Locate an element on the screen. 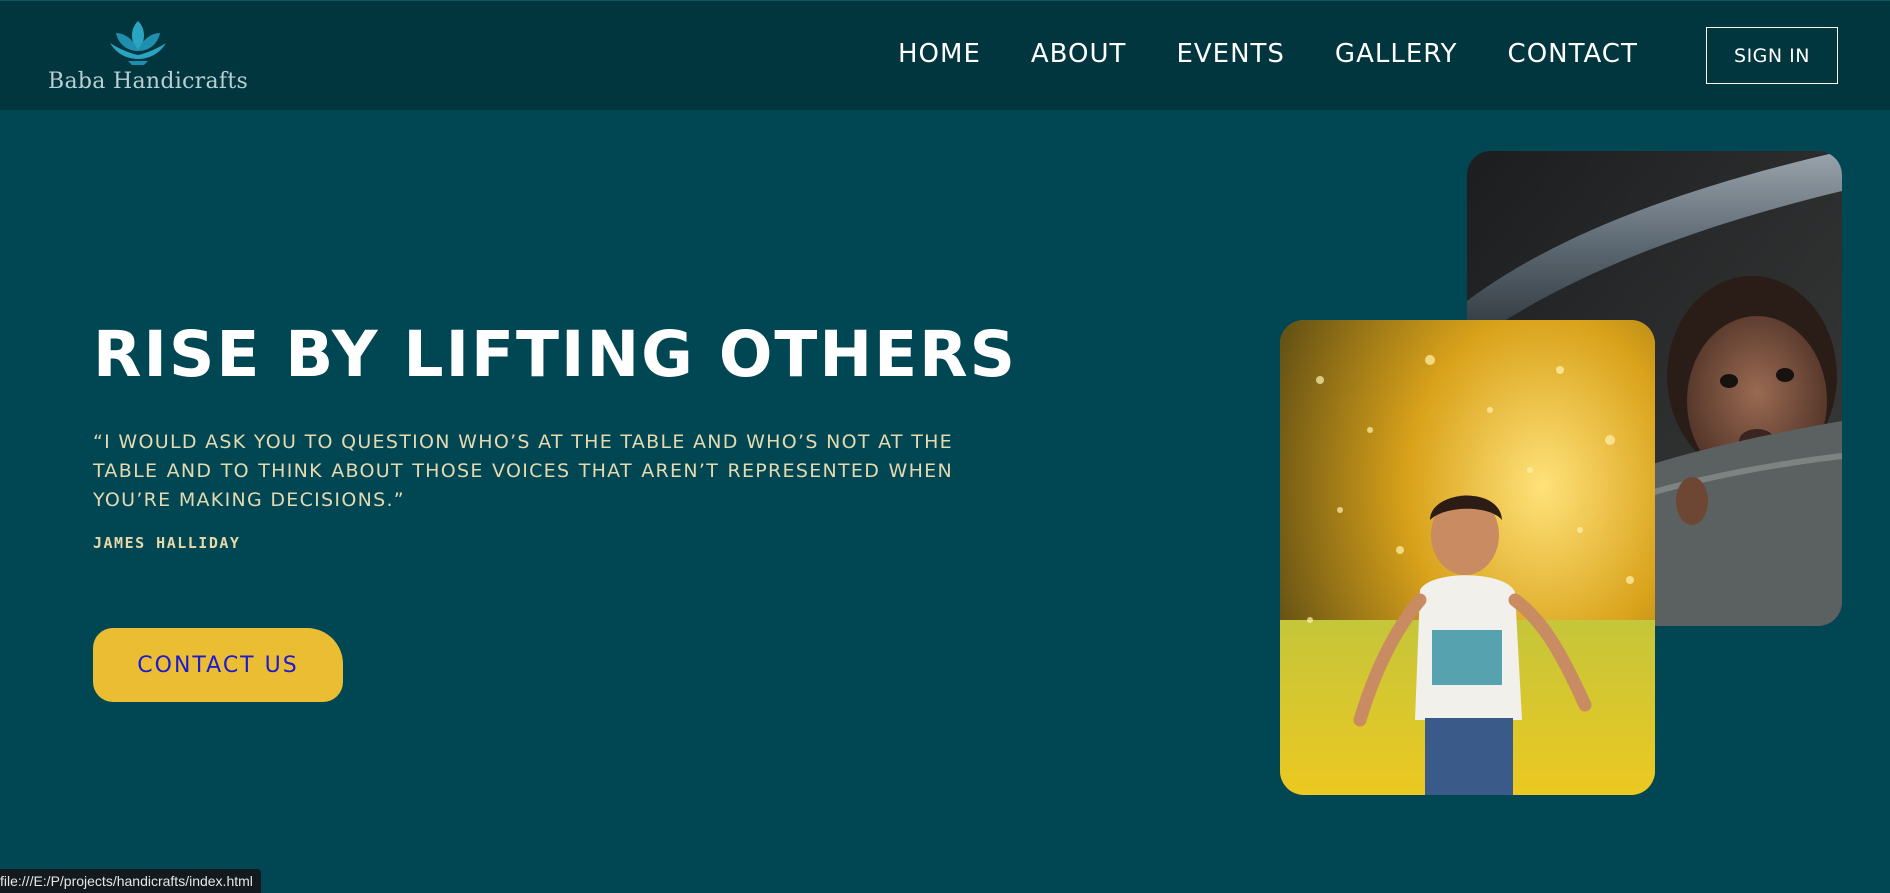 The height and width of the screenshot is (893, 1890). nav-about: ABOUT is located at coordinates (1079, 56).